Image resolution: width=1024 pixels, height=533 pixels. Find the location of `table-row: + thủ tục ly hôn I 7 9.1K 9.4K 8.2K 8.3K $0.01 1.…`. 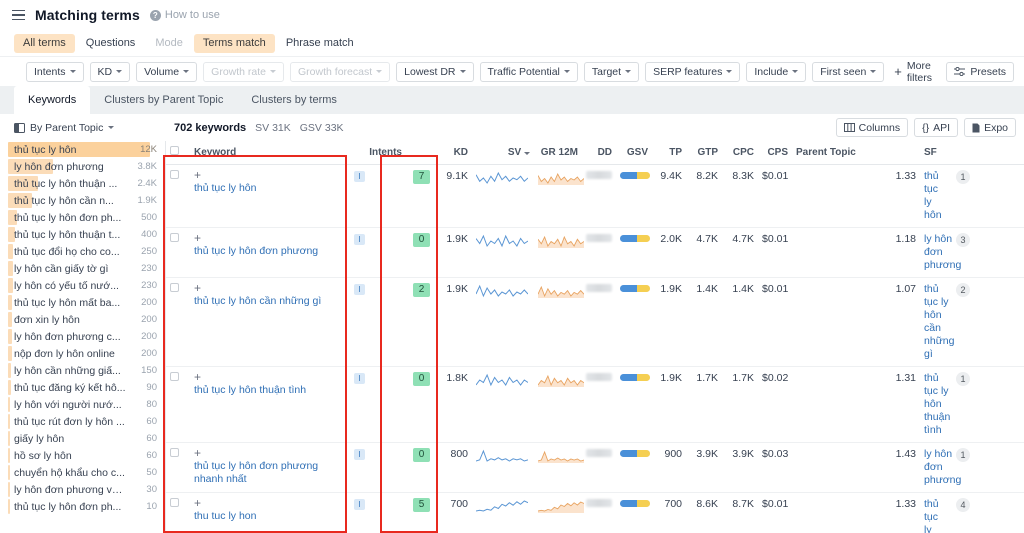

table-row: + thủ tục ly hôn I 7 9.1K 9.4K 8.2K 8.3K $0.01 1.… is located at coordinates (595, 196).